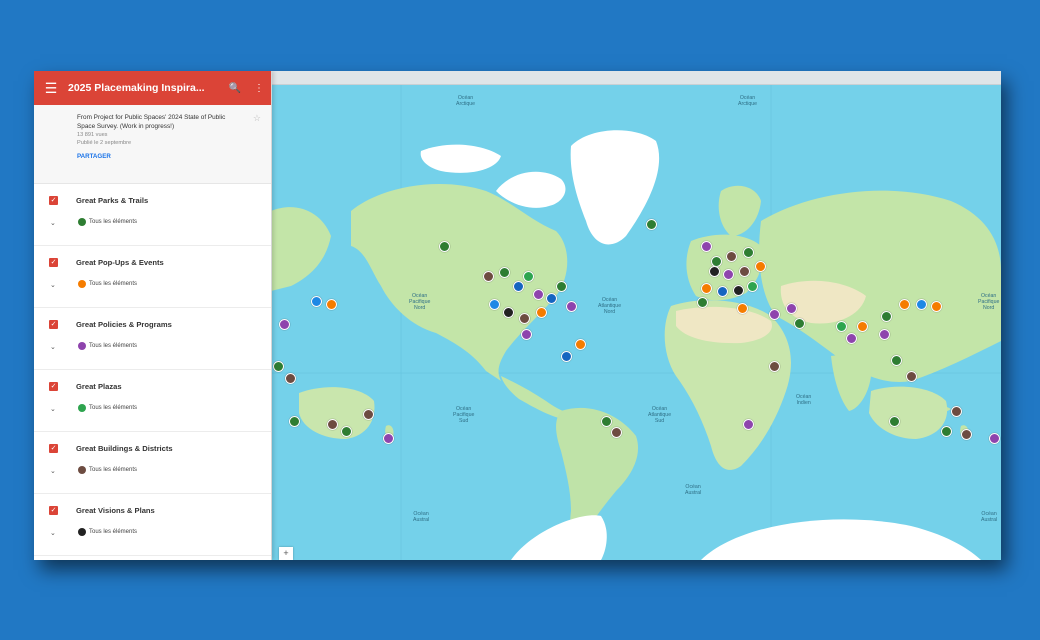 The image size is (1040, 640). Describe the element at coordinates (466, 101) in the screenshot. I see `ocean-label: Océan Arctique` at that location.